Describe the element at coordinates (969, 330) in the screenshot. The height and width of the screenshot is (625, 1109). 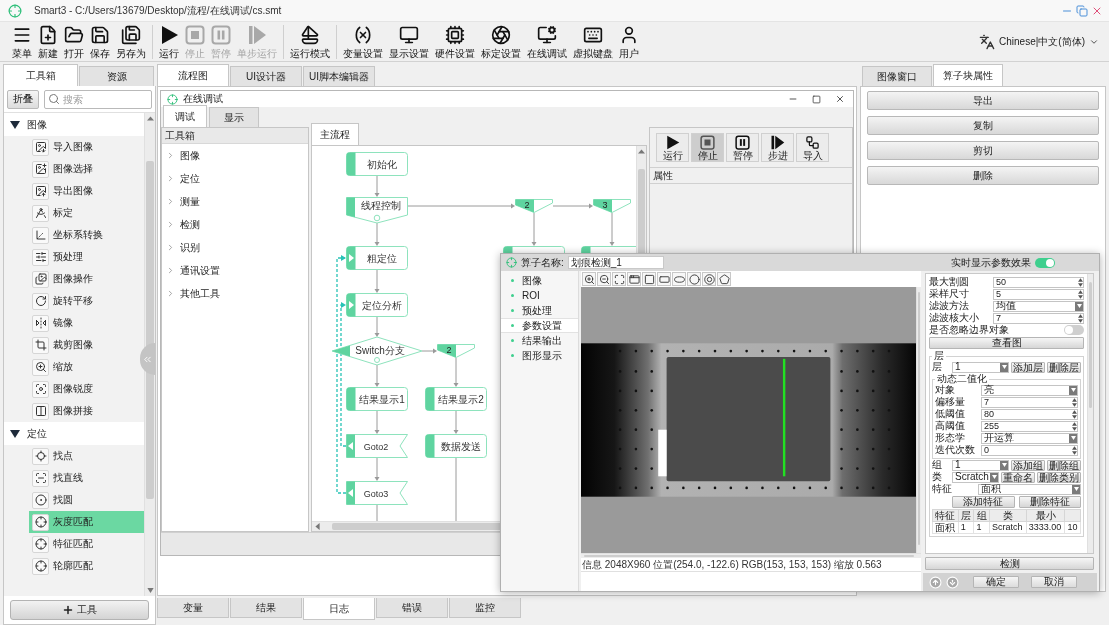
I see `field-label: 是否忽略边界对象` at that location.